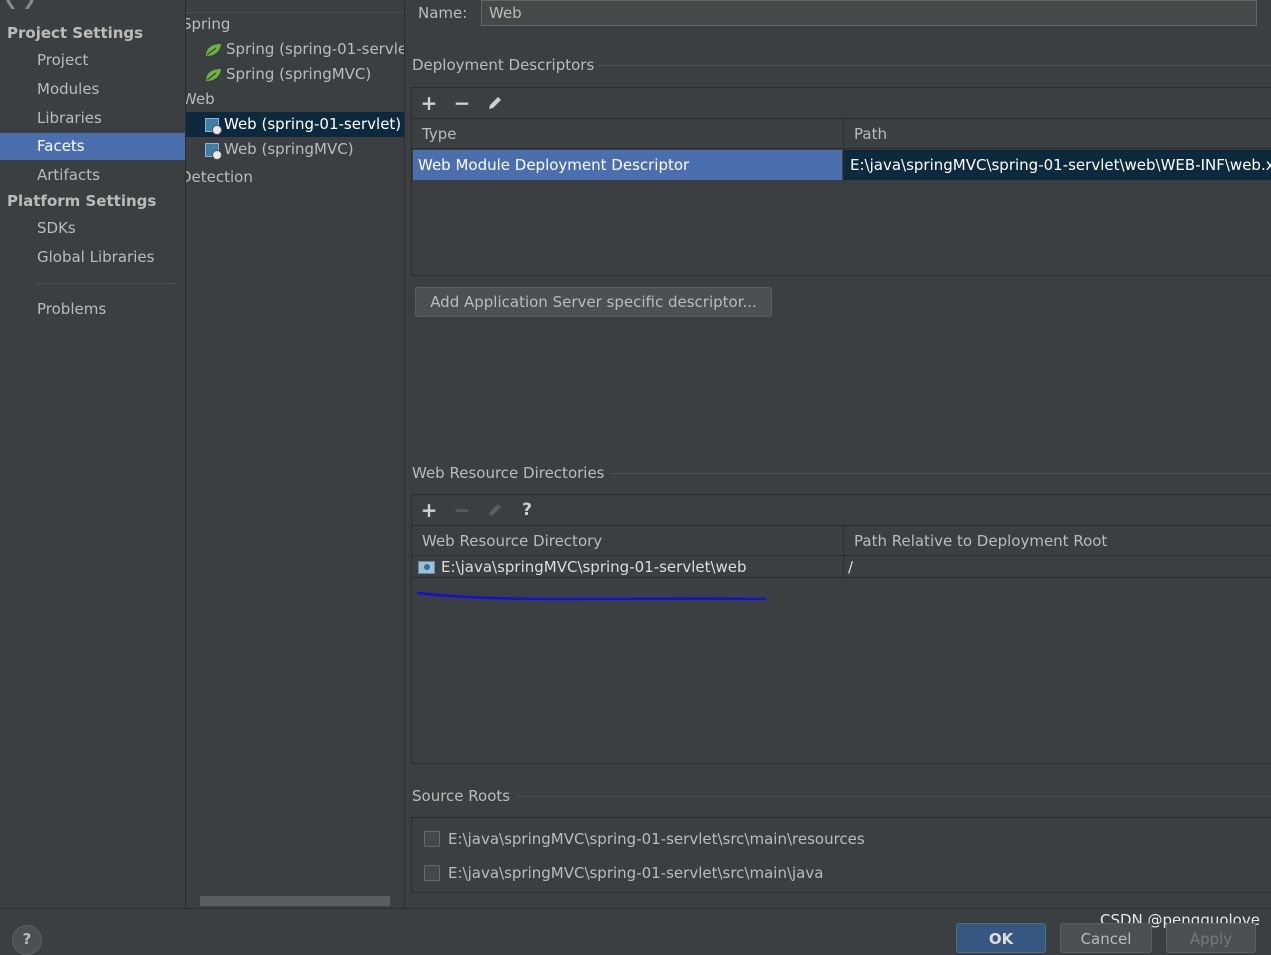 The height and width of the screenshot is (955, 1271). What do you see at coordinates (92, 146) in the screenshot?
I see `nav-item-facets: Facets` at bounding box center [92, 146].